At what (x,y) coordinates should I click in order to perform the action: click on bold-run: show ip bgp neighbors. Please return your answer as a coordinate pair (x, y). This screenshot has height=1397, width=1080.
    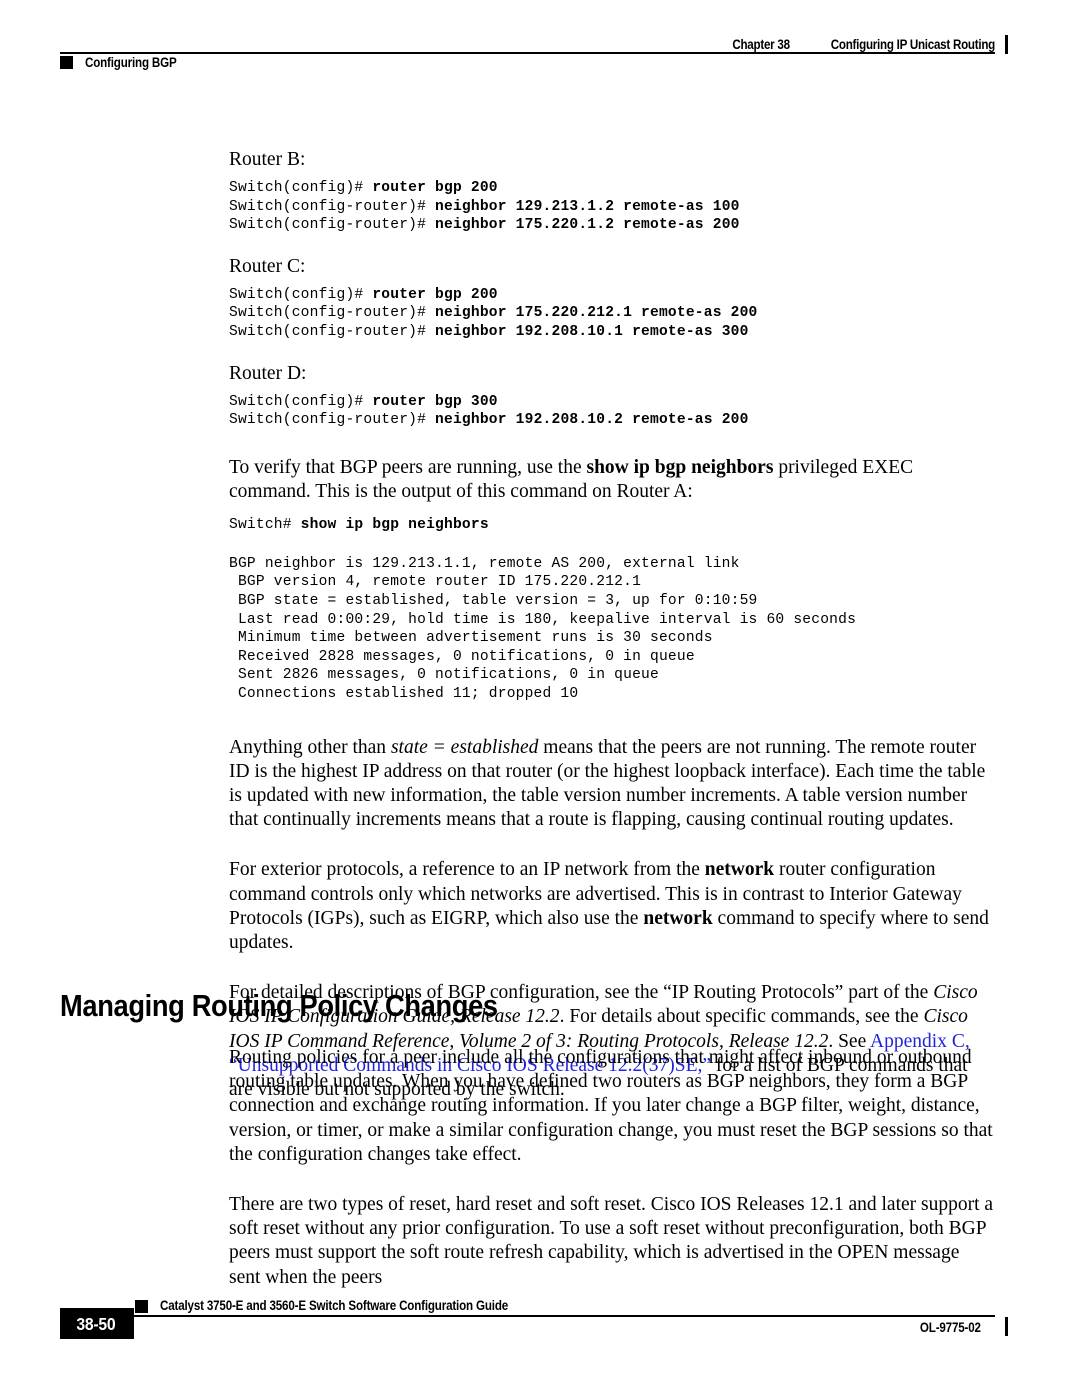
    Looking at the image, I should click on (680, 467).